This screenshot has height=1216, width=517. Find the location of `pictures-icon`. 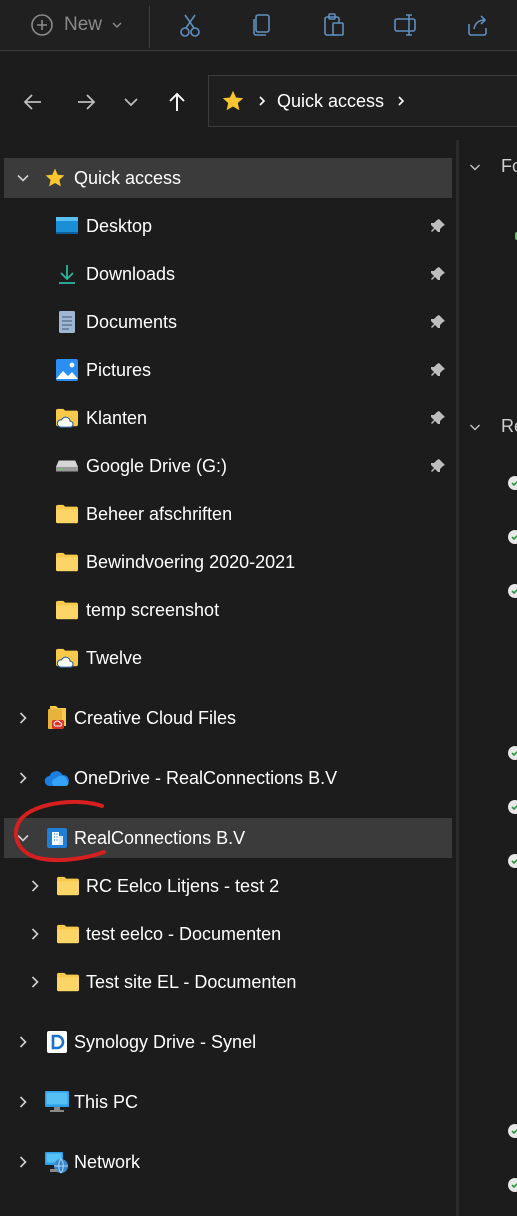

pictures-icon is located at coordinates (67, 370).